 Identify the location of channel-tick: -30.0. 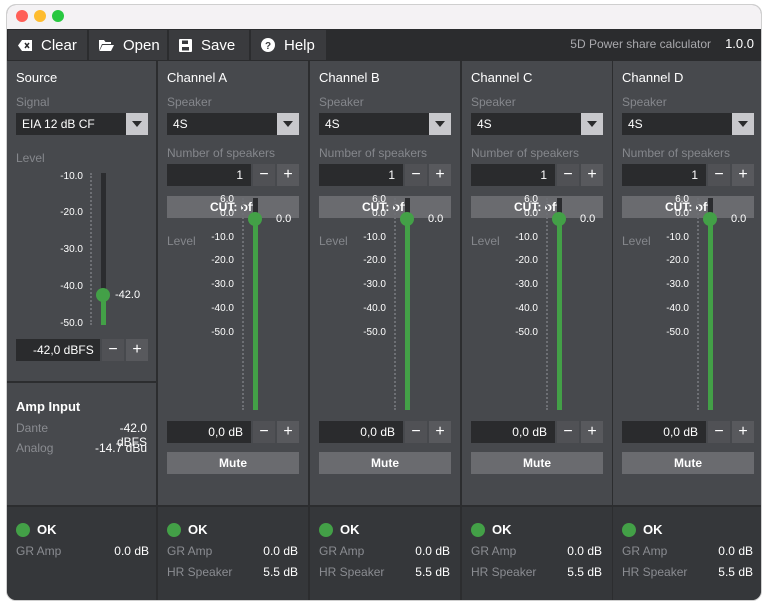
(374, 284).